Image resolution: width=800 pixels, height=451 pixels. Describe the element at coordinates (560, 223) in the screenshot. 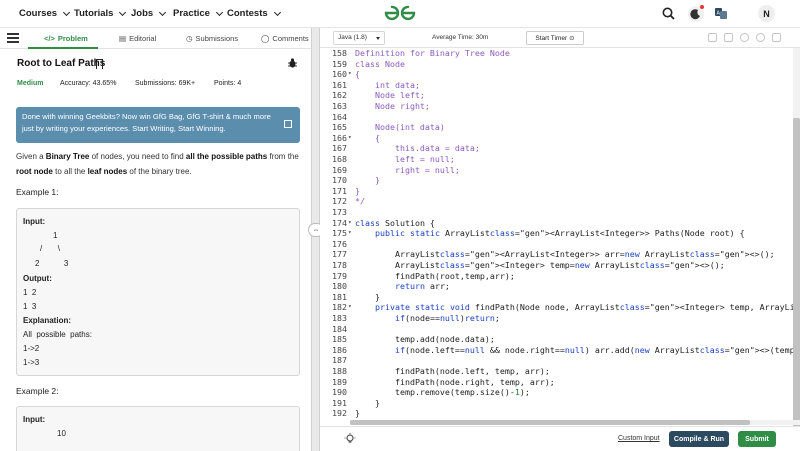

I see `code-line: 174 ▾ class Solution {` at that location.